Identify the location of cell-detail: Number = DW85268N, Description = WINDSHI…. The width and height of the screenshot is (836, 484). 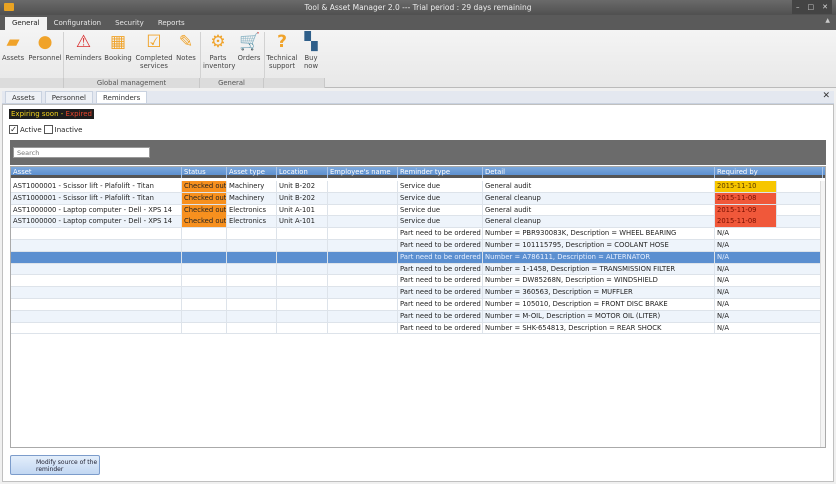
(599, 281).